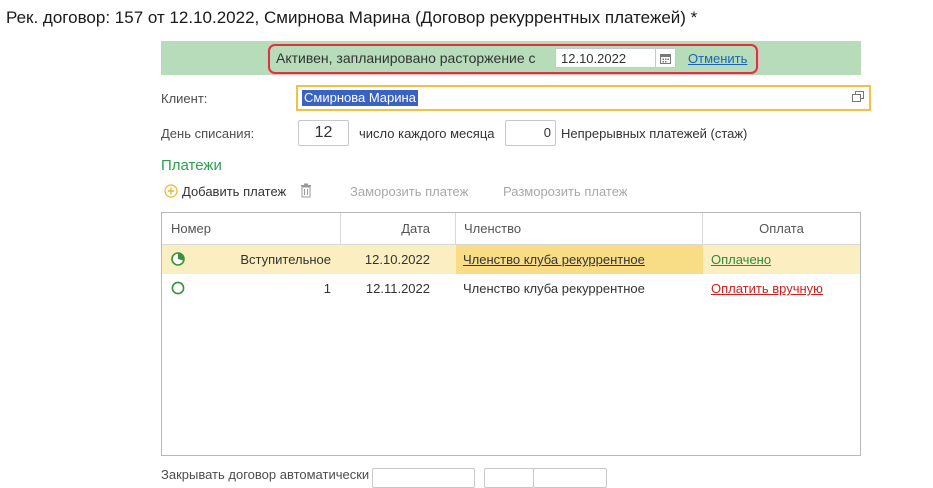 This screenshot has width=933, height=488. I want to click on membership-link: Членство клуба рекуррентное, so click(554, 259).